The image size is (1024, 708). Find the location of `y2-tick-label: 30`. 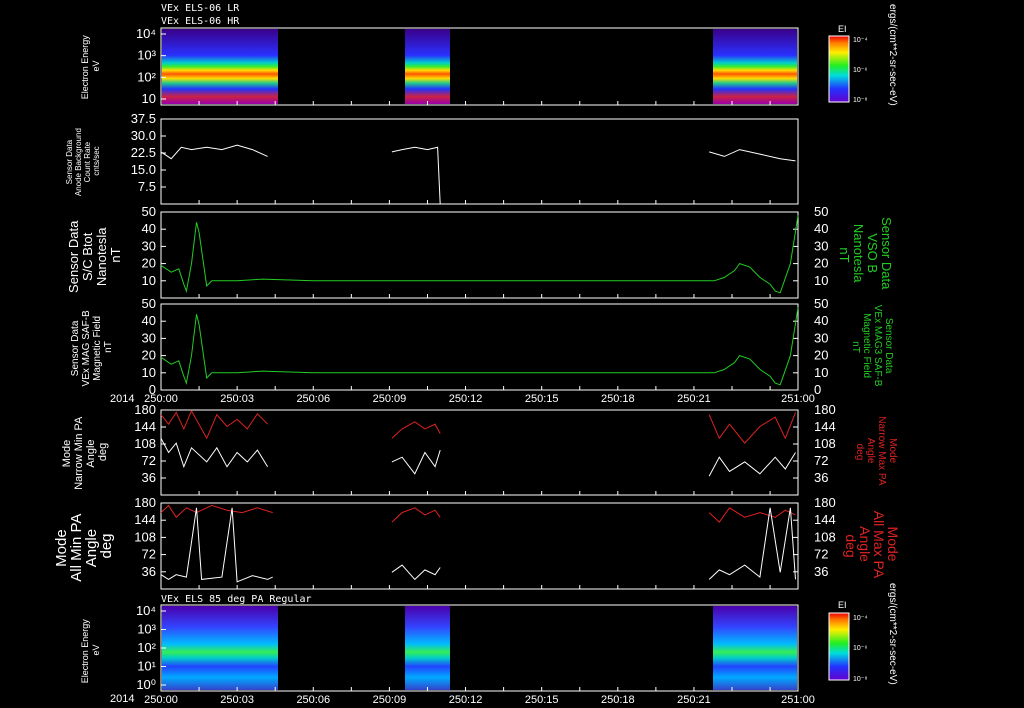

y2-tick-label: 30 is located at coordinates (821, 245).